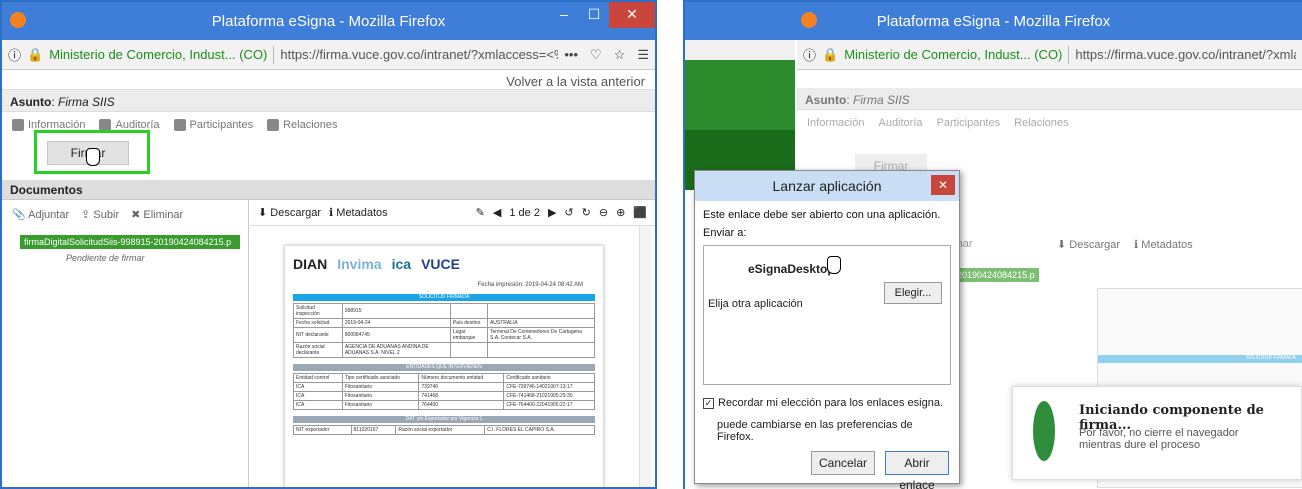  What do you see at coordinates (571, 55) in the screenshot?
I see `more-actions-icon: •••` at bounding box center [571, 55].